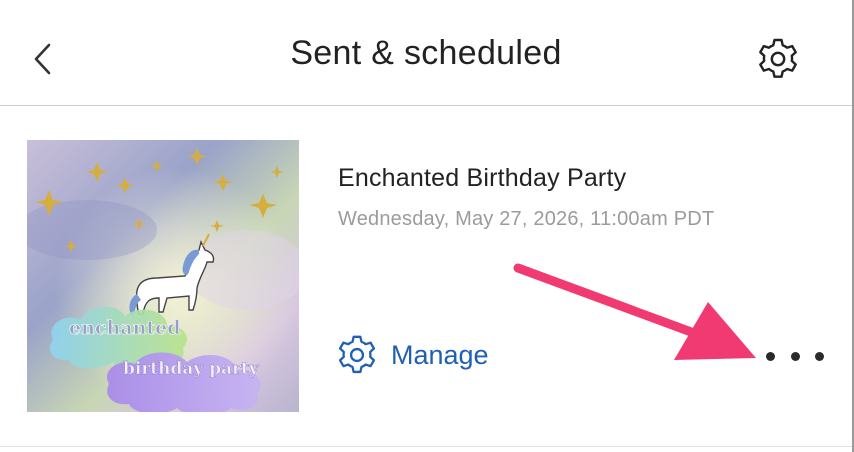 The image size is (854, 452). I want to click on thumbnail-text-enchanted: enchanted, so click(125, 328).